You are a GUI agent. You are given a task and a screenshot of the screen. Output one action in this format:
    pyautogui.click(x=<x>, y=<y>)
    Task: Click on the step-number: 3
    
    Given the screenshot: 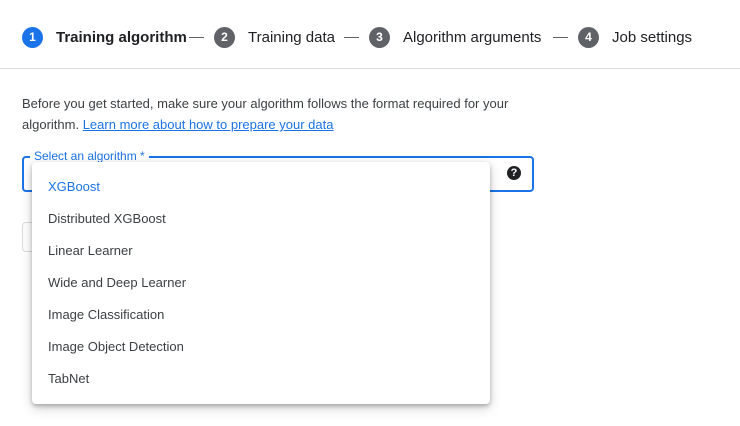 What is the action you would take?
    pyautogui.click(x=379, y=37)
    